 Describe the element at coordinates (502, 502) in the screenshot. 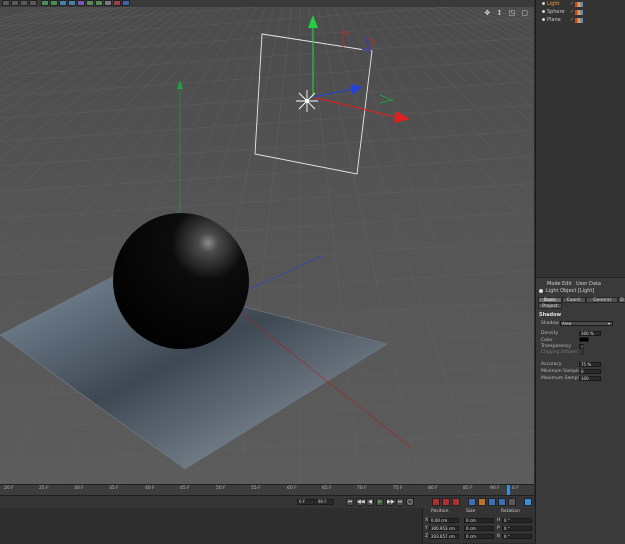

I see `key-parameter-button` at that location.